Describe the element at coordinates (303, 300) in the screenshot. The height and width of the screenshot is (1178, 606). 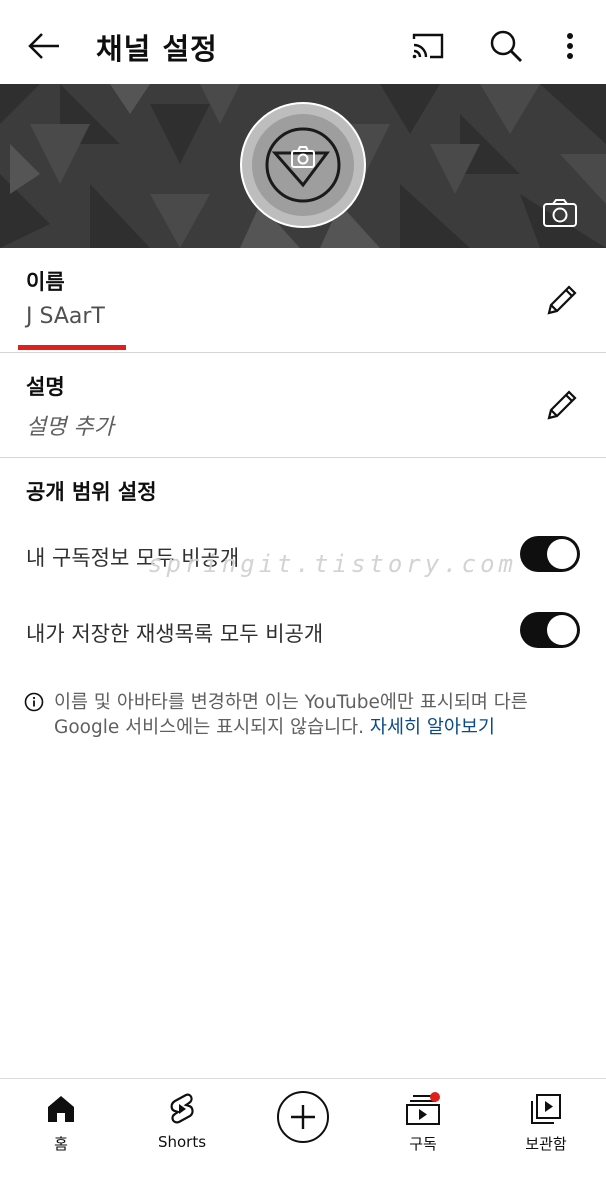
I see `name-field: 이름 J SAarT` at that location.